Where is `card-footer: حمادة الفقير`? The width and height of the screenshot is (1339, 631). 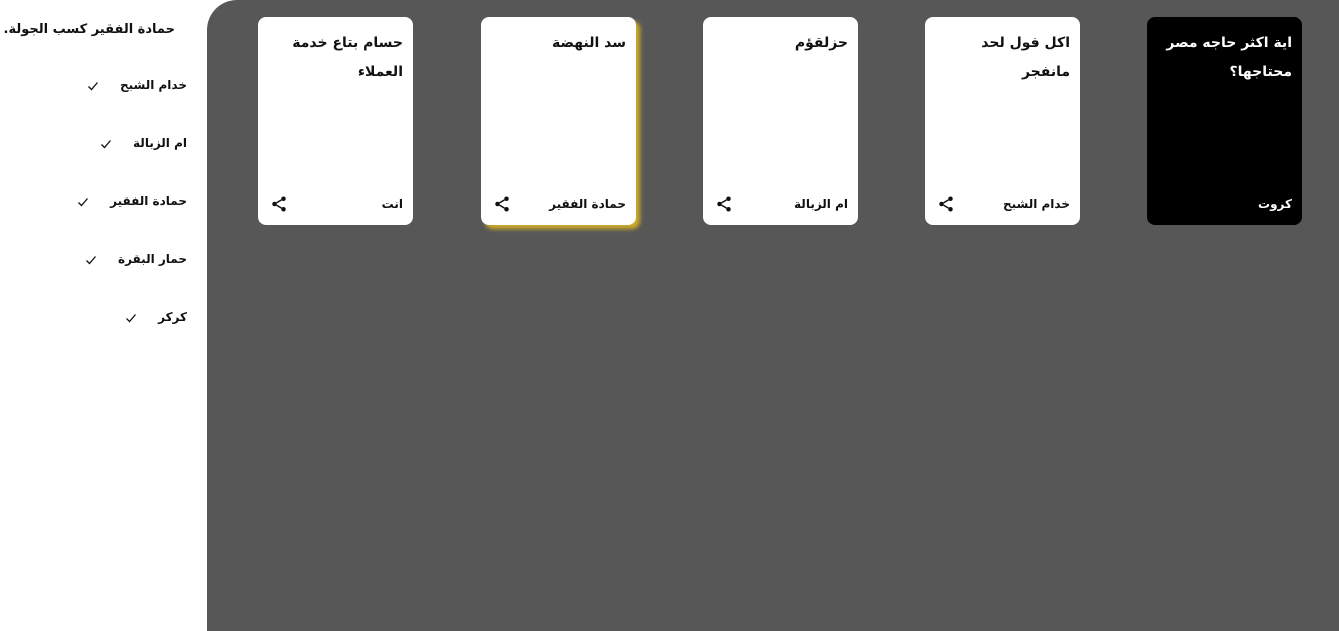 card-footer: حمادة الفقير is located at coordinates (558, 204).